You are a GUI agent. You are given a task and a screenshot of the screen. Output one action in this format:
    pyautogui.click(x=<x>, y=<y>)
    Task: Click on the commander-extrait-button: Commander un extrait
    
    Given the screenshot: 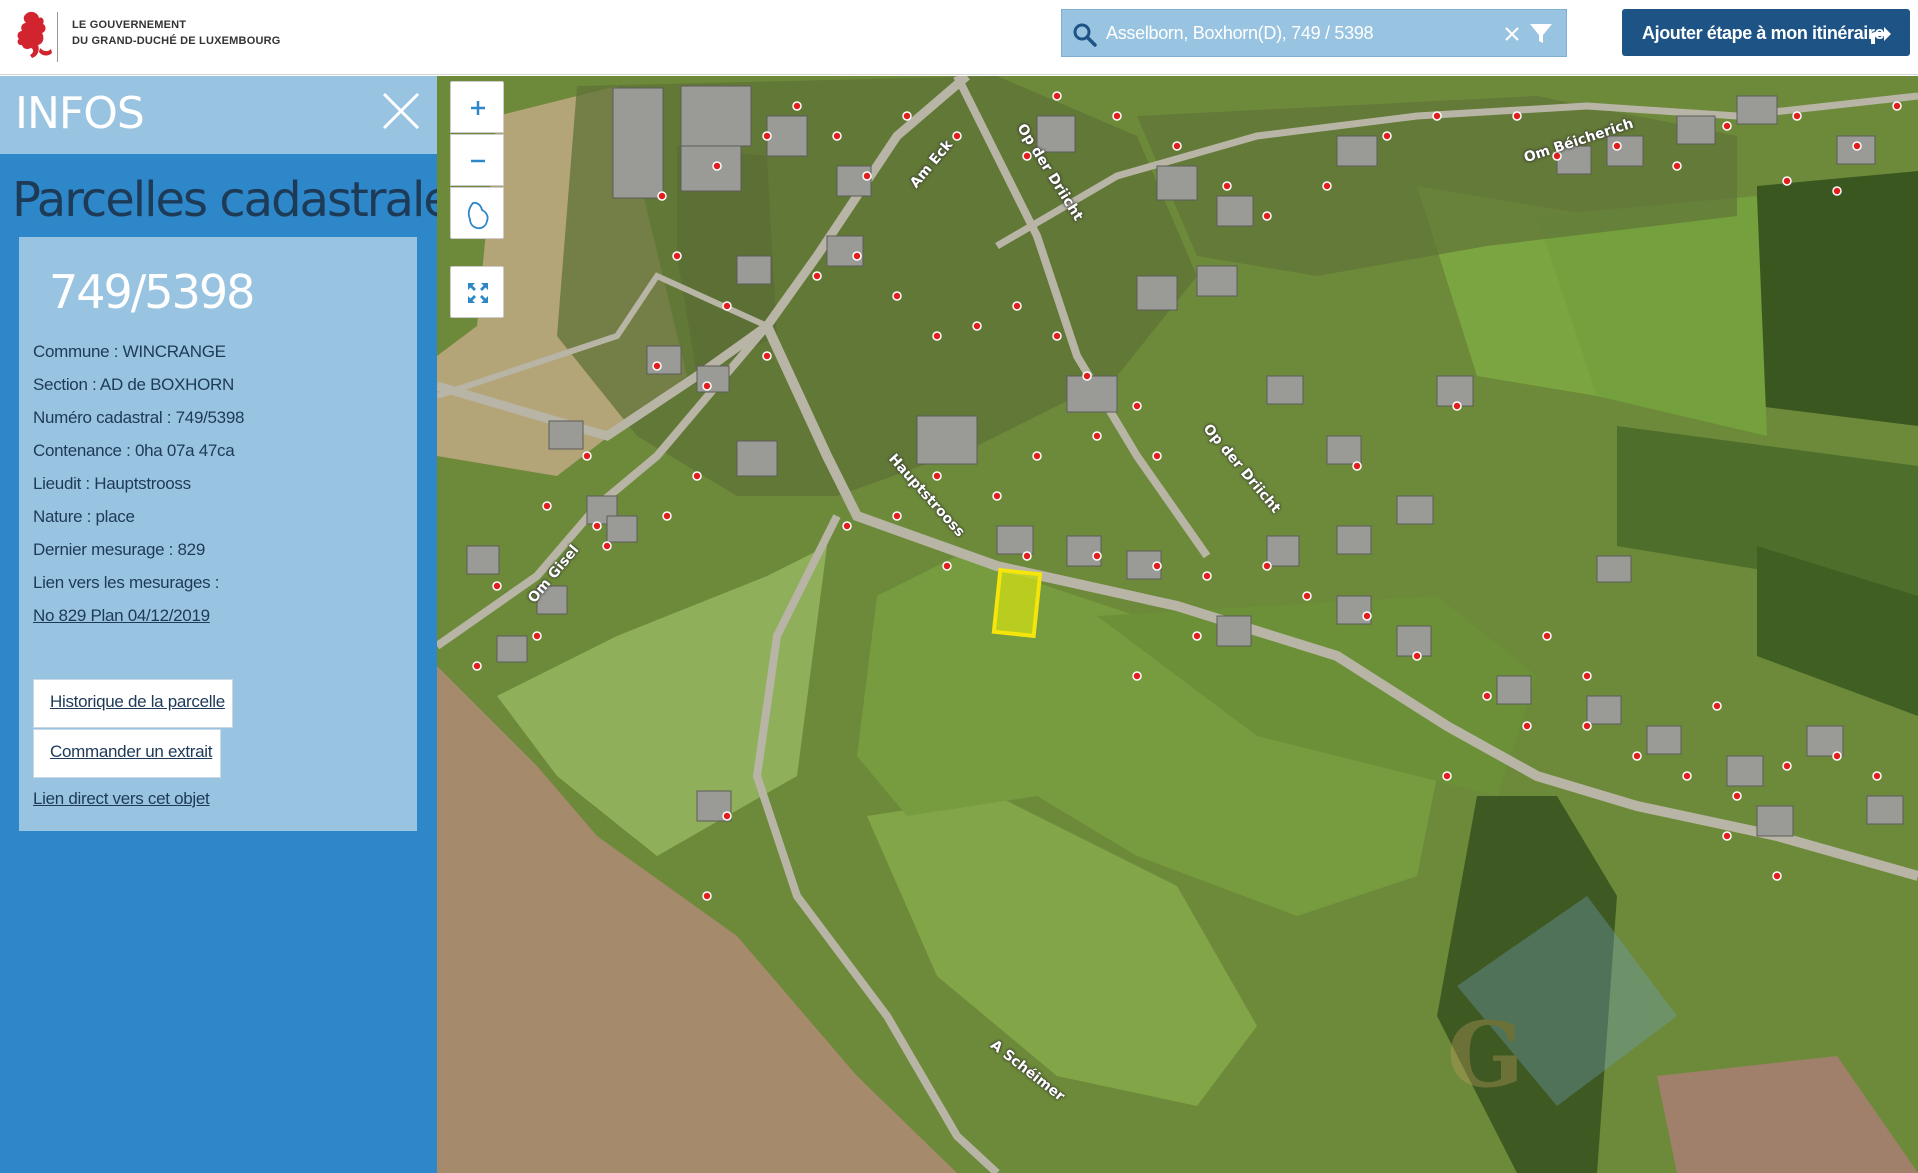 What is the action you would take?
    pyautogui.click(x=127, y=753)
    